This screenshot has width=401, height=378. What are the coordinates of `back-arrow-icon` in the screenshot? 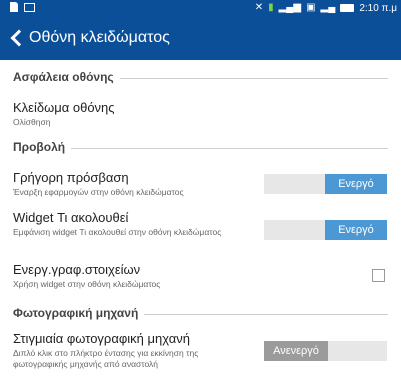 It's located at (17, 38).